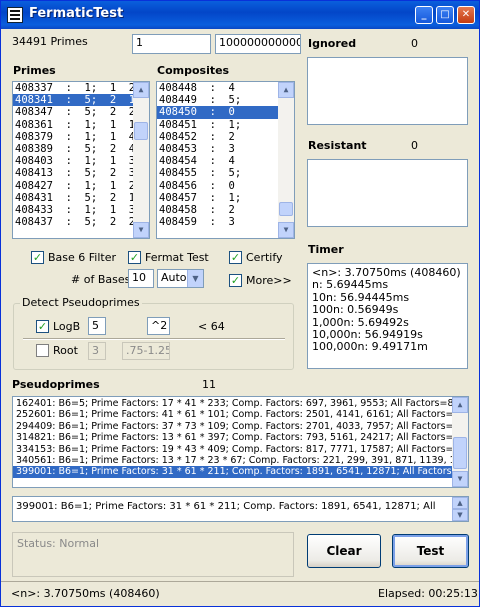  Describe the element at coordinates (158, 326) in the screenshot. I see `logb-exponent-input: ^2` at that location.